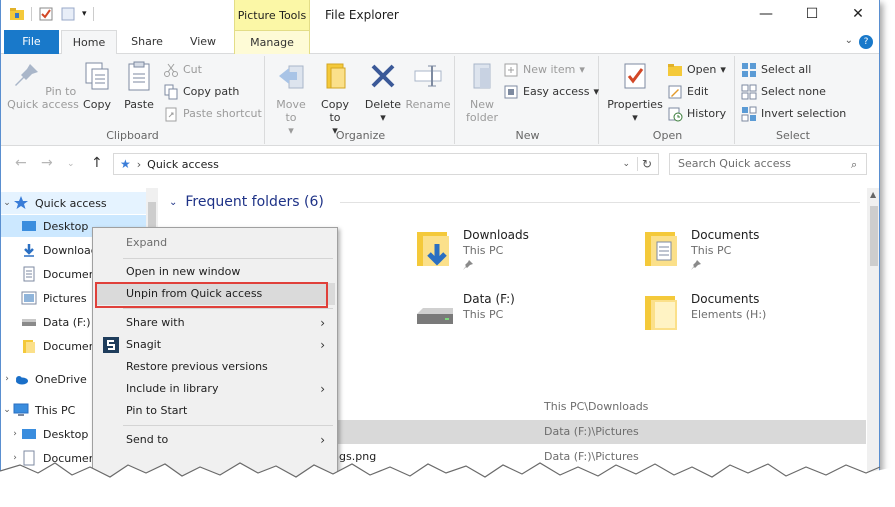  I want to click on menu-item-include-in-library: Include in library ›, so click(215, 389).